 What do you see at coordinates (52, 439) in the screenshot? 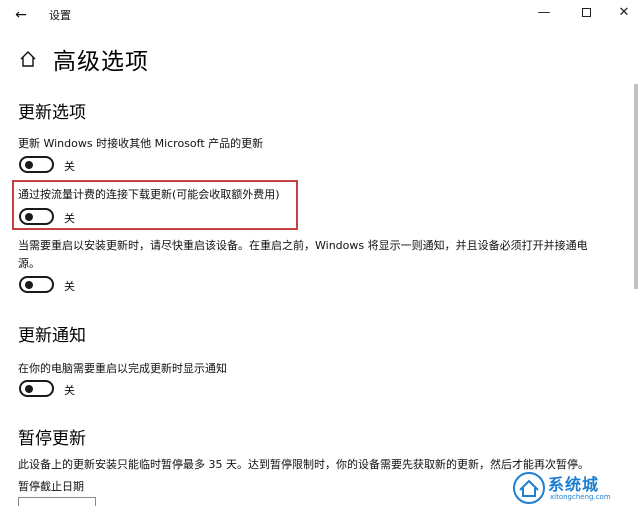
I see `section-heading-pause-updates: 暂停更新` at bounding box center [52, 439].